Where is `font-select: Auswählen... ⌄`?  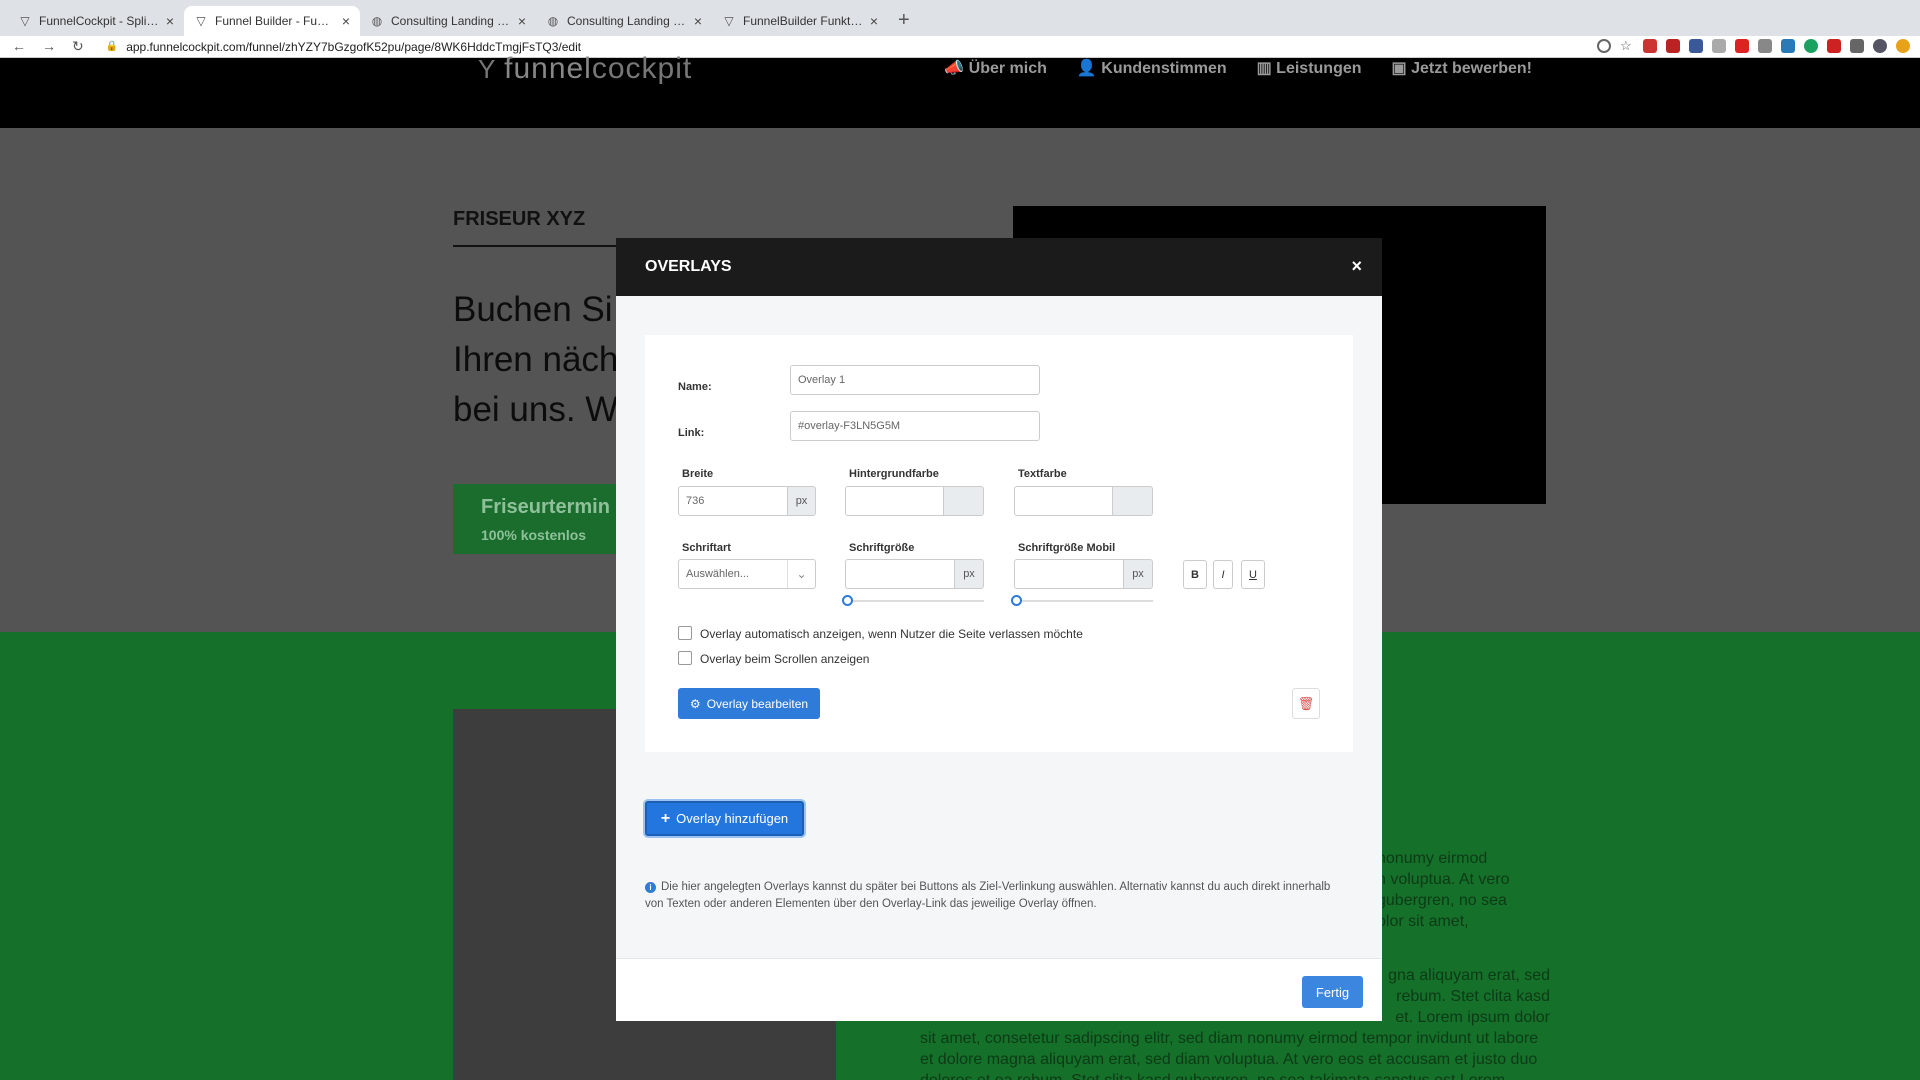
font-select: Auswählen... ⌄ is located at coordinates (747, 574).